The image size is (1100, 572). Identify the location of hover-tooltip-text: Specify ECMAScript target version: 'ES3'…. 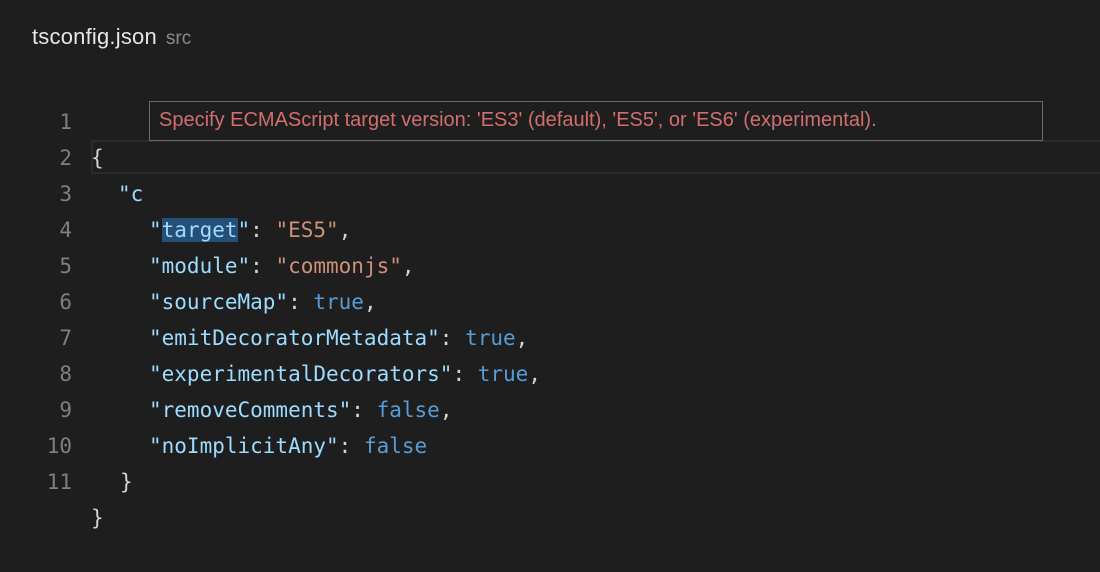
(518, 120).